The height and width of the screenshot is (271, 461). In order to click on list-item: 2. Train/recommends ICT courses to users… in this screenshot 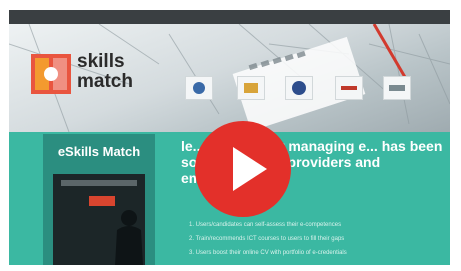, I will do `click(267, 239)`.